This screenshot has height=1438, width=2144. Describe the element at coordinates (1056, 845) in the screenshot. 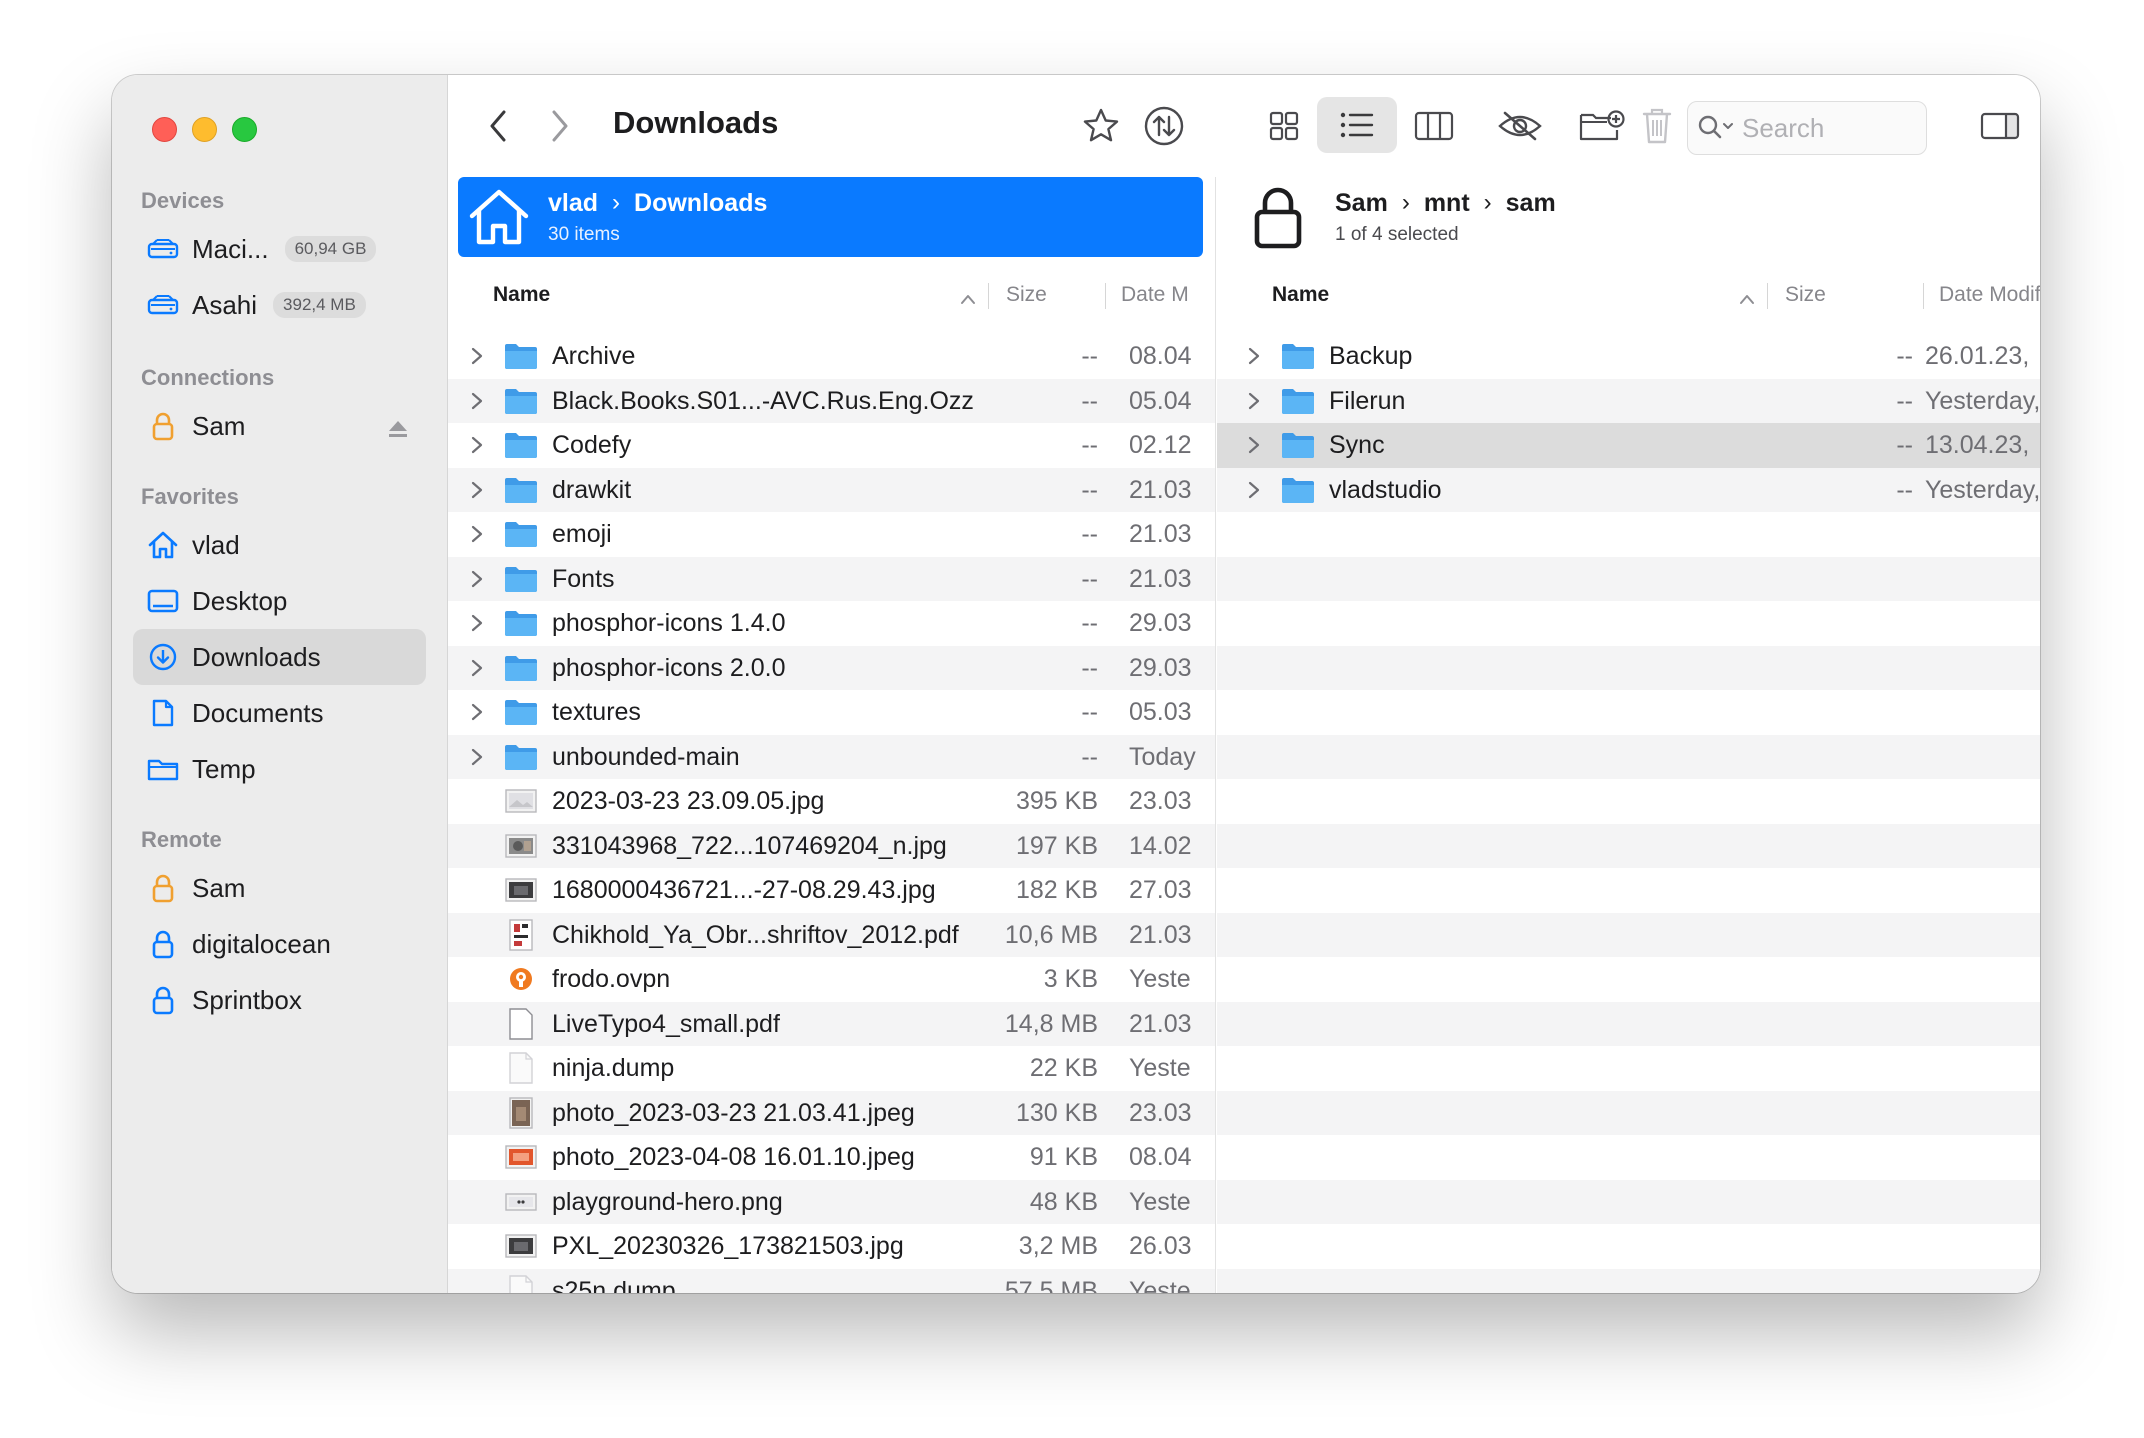

I see `file-size: 197 KB` at that location.